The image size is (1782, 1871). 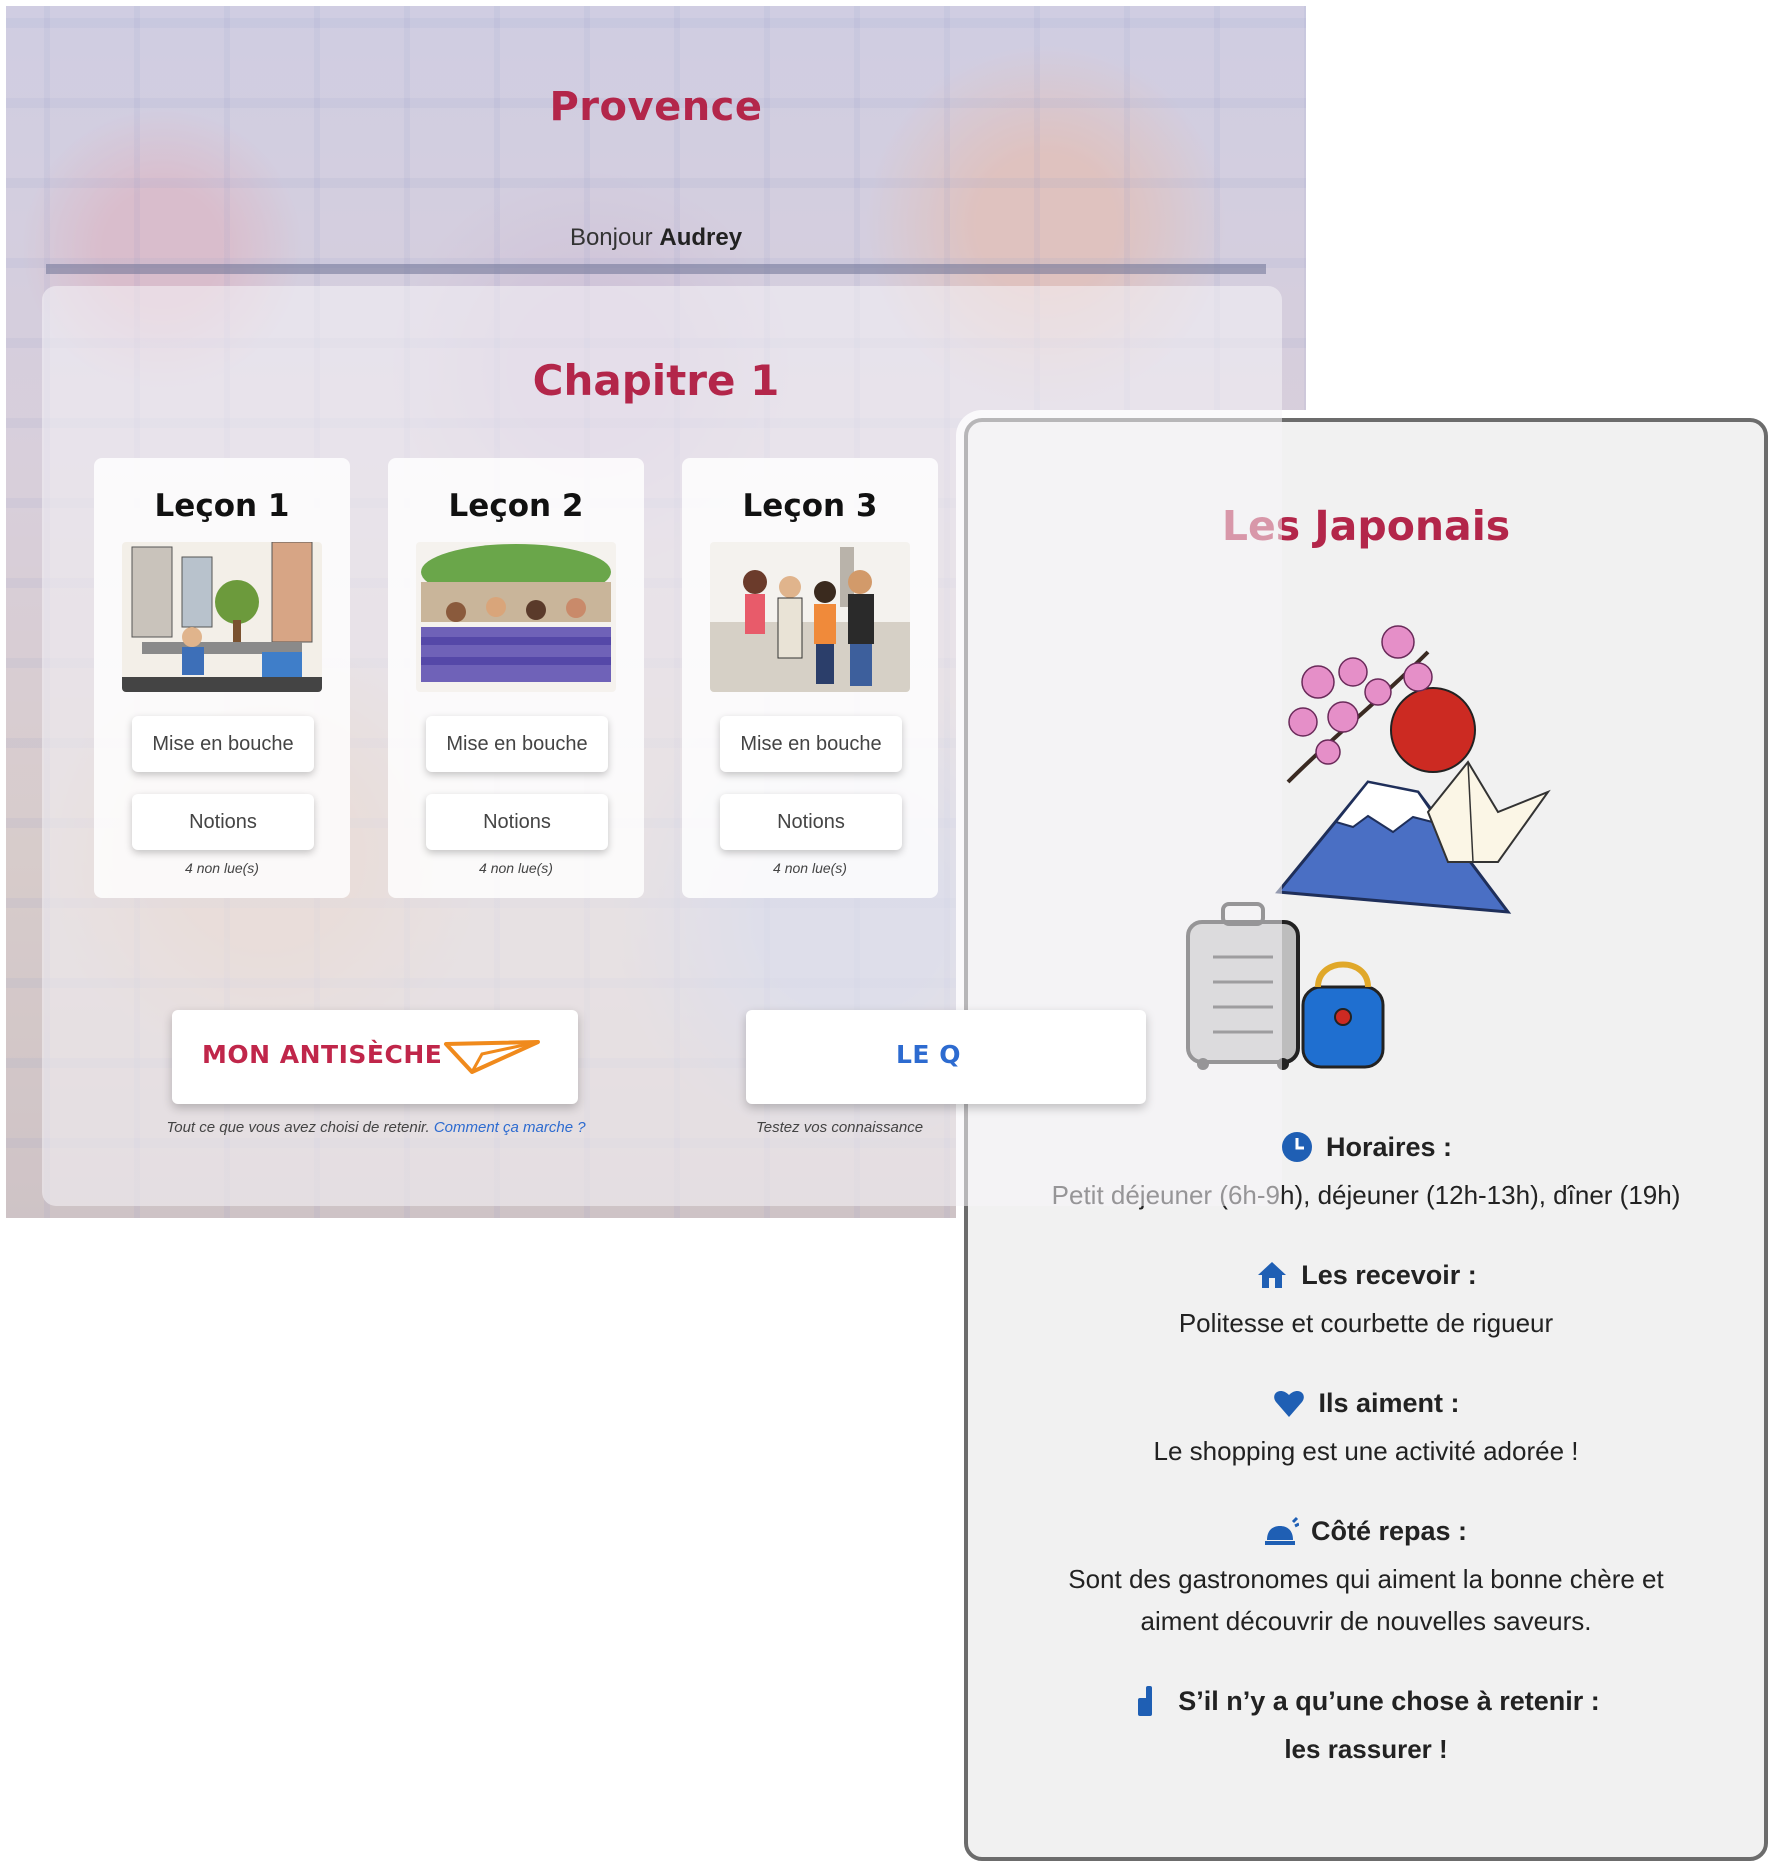 What do you see at coordinates (810, 506) in the screenshot?
I see `lesson-title: Leçon 3` at bounding box center [810, 506].